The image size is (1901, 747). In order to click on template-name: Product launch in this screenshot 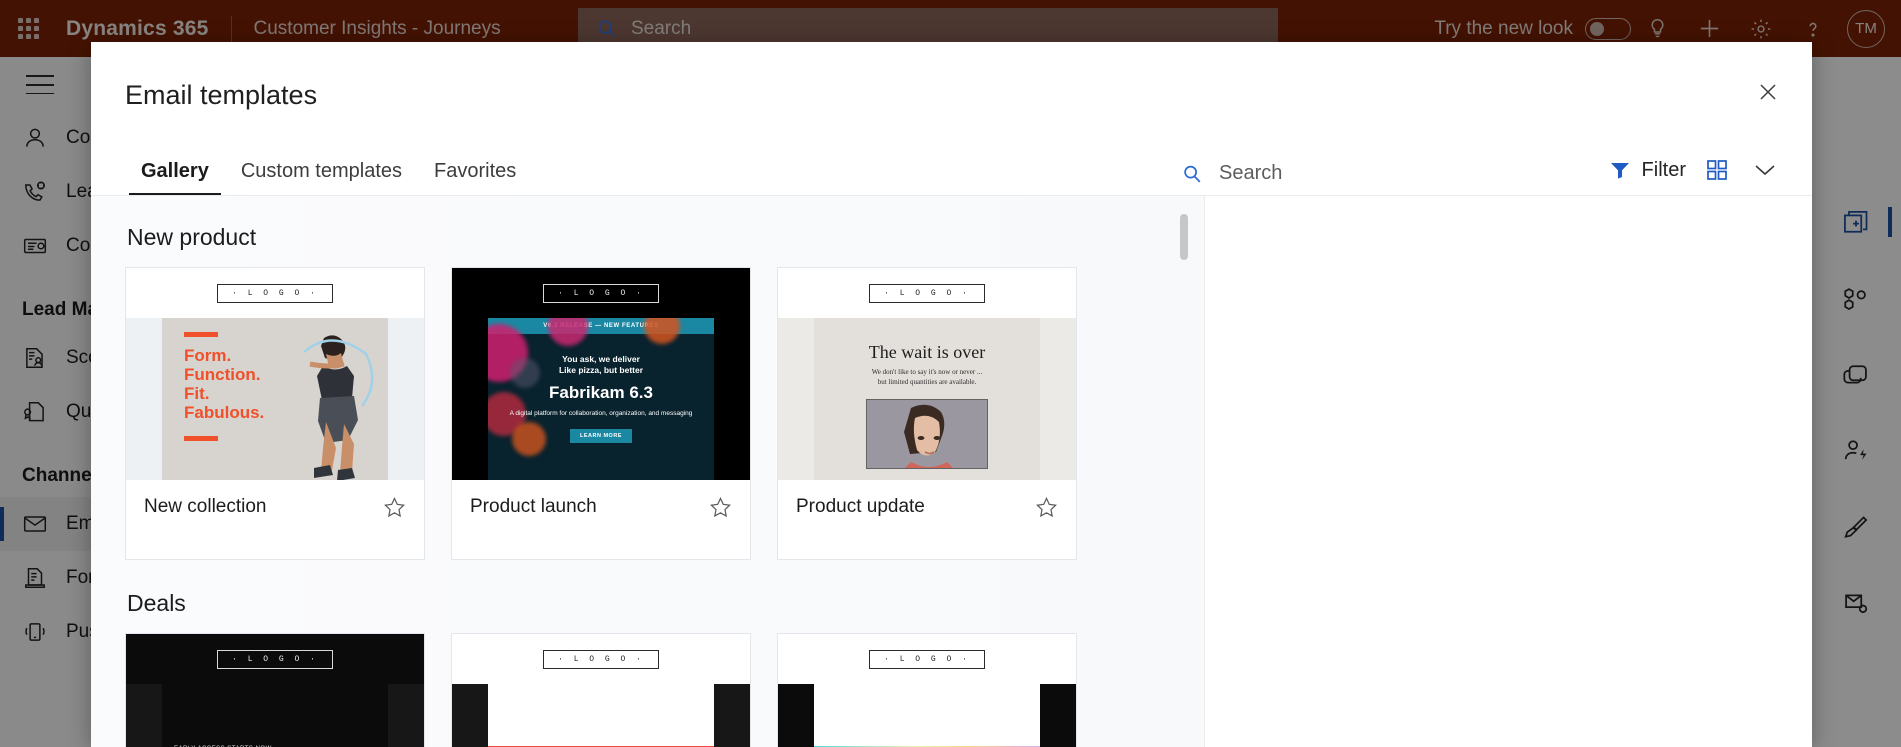, I will do `click(533, 506)`.